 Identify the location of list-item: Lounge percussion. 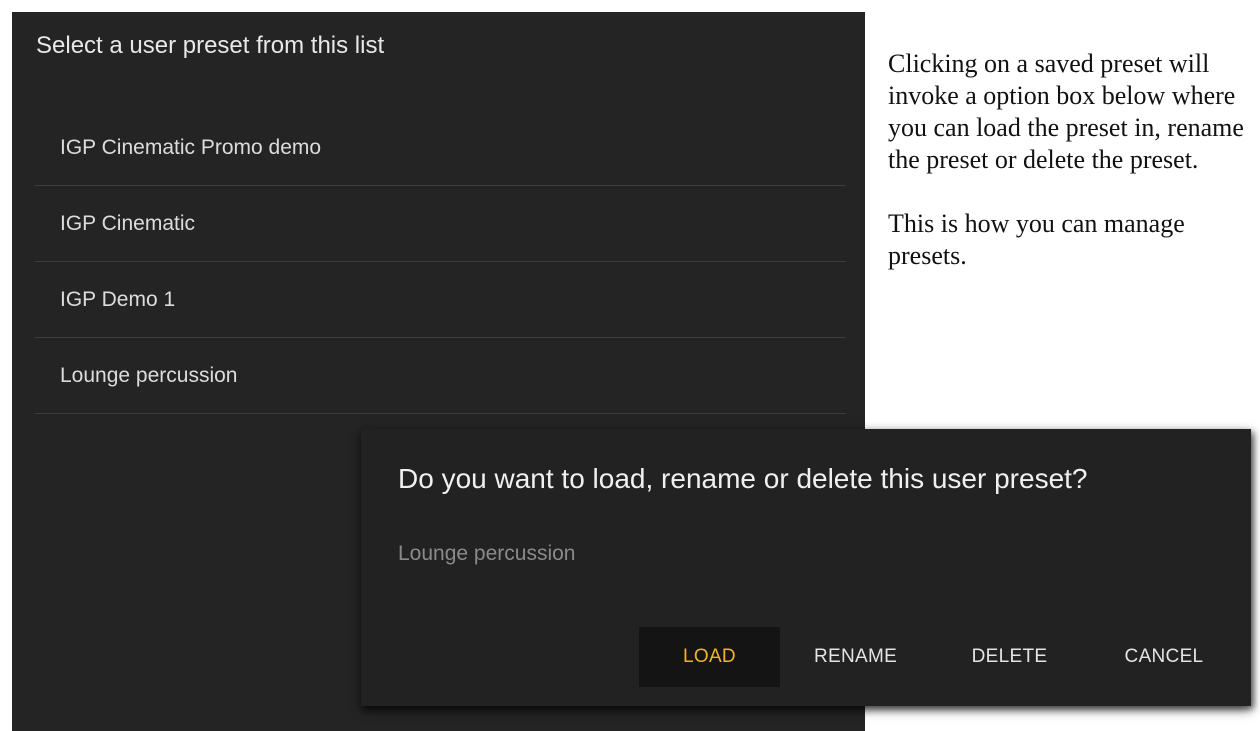
(440, 376).